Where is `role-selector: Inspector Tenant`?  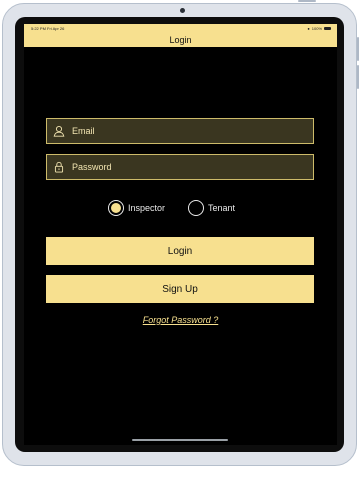
role-selector: Inspector Tenant is located at coordinates (180, 210).